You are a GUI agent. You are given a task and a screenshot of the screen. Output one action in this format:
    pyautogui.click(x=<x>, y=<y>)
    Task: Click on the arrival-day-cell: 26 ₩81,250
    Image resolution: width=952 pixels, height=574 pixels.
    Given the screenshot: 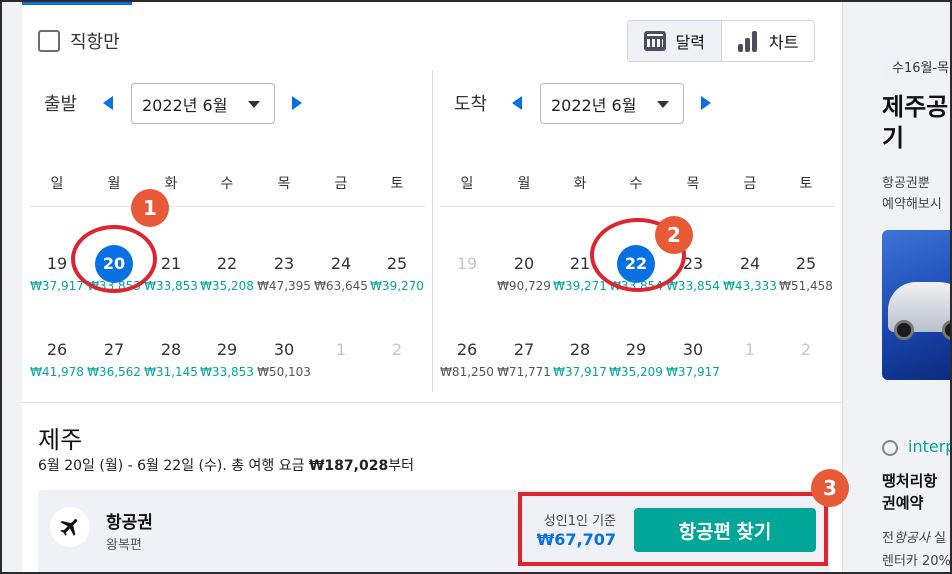 What is the action you would take?
    pyautogui.click(x=467, y=358)
    